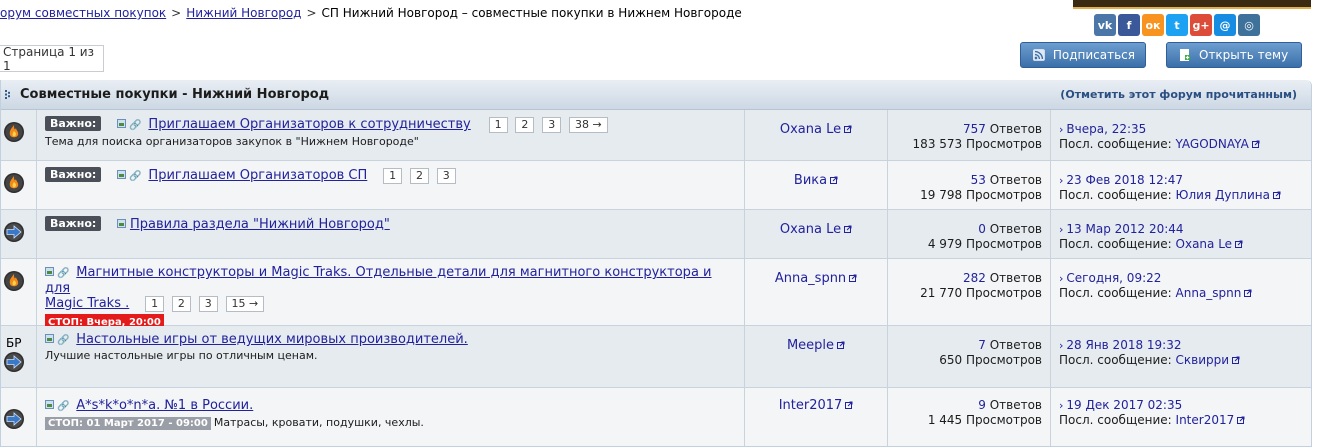  I want to click on google-plus-icon: g+, so click(1201, 25).